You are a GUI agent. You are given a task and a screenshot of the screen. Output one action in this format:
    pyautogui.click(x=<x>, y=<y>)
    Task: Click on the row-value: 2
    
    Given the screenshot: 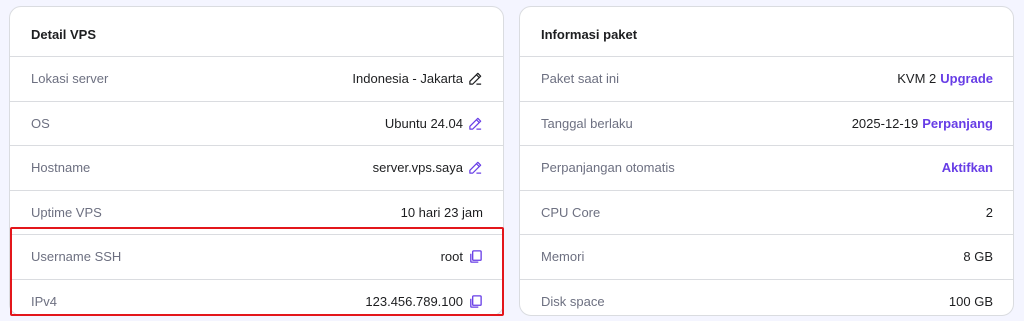 What is the action you would take?
    pyautogui.click(x=989, y=212)
    